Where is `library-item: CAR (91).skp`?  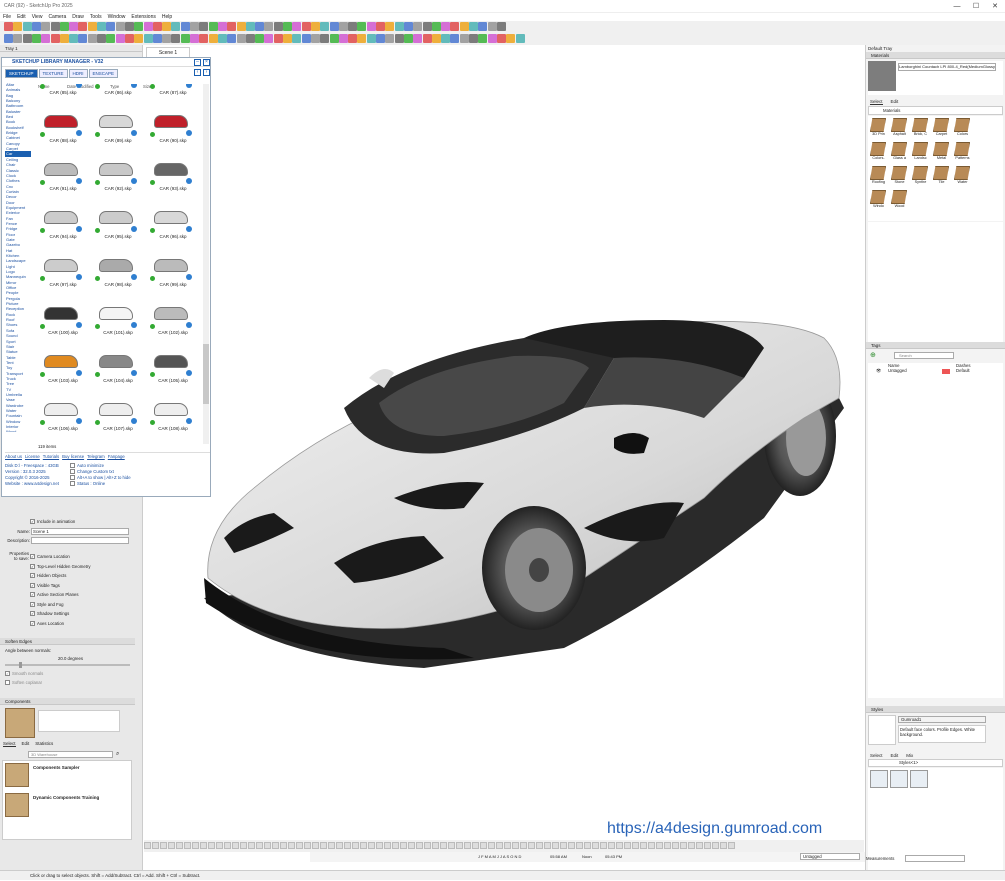 library-item: CAR (91).skp is located at coordinates (63, 174).